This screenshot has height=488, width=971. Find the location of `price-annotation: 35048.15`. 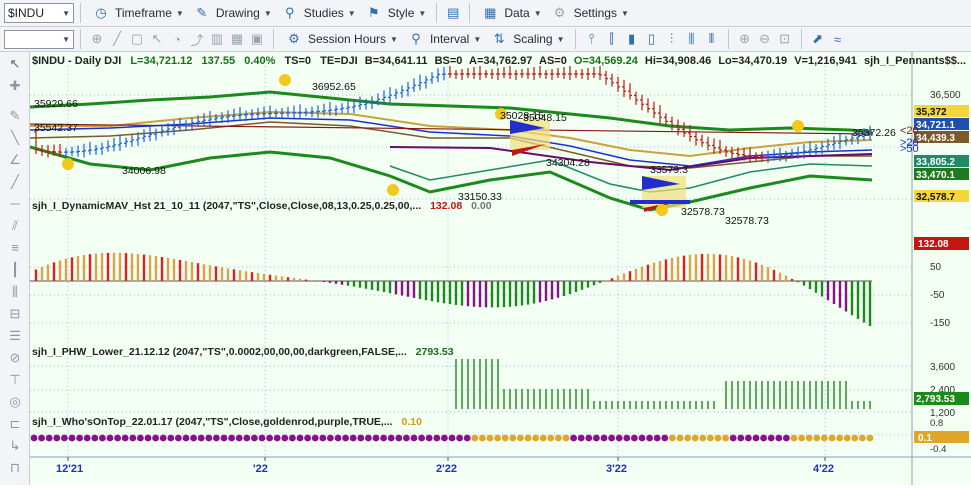

price-annotation: 35048.15 is located at coordinates (545, 118).